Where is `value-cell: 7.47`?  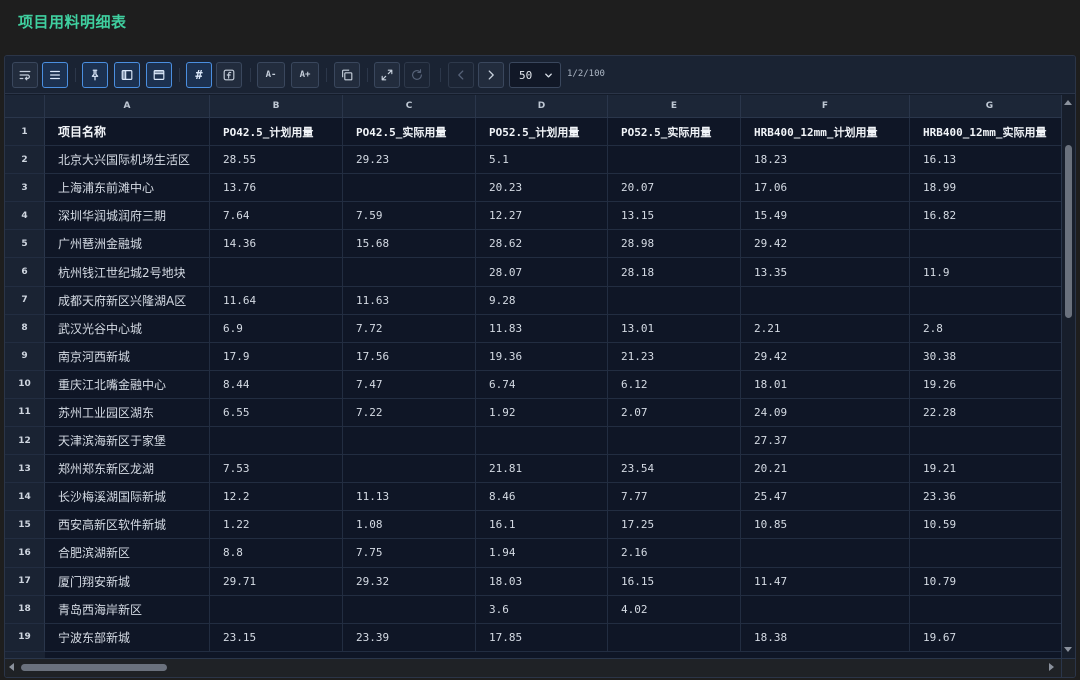
value-cell: 7.47 is located at coordinates (409, 384).